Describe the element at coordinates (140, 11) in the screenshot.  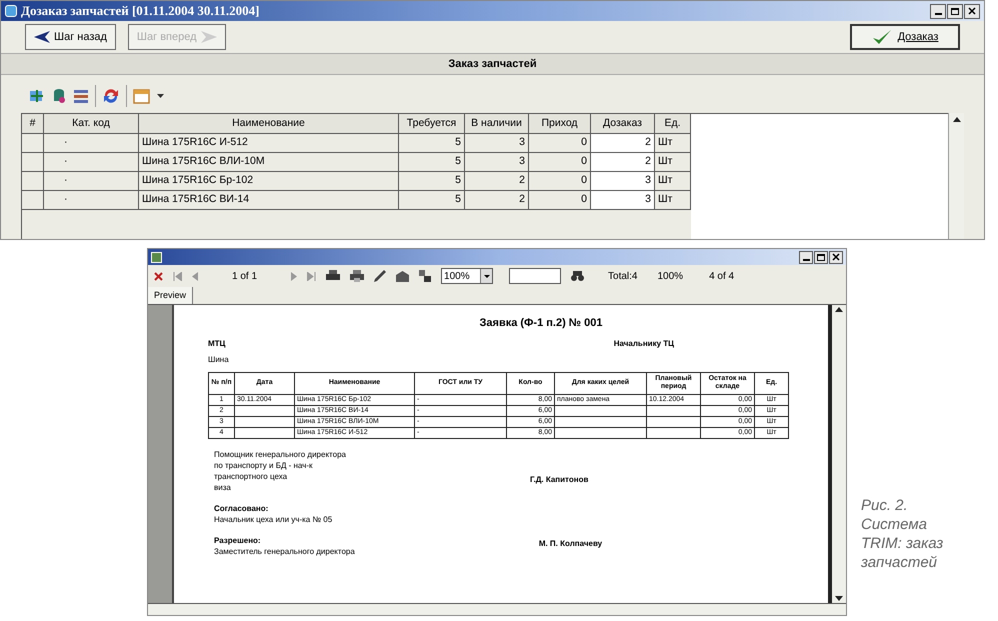
I see `window-title: Дозаказ запчастей [01.11.2004 30.11.2004]` at that location.